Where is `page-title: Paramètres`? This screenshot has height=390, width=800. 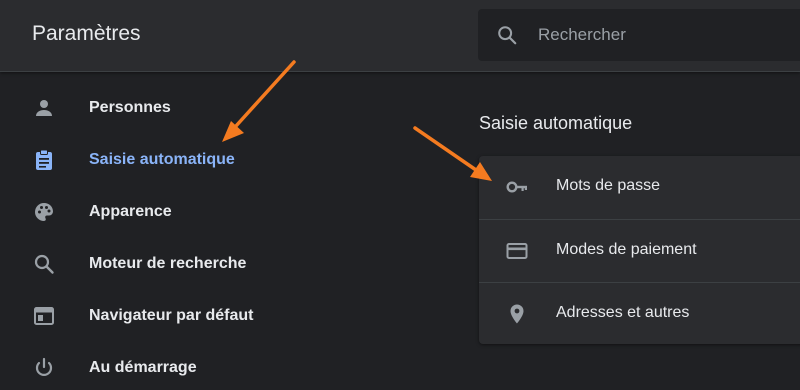 page-title: Paramètres is located at coordinates (86, 33).